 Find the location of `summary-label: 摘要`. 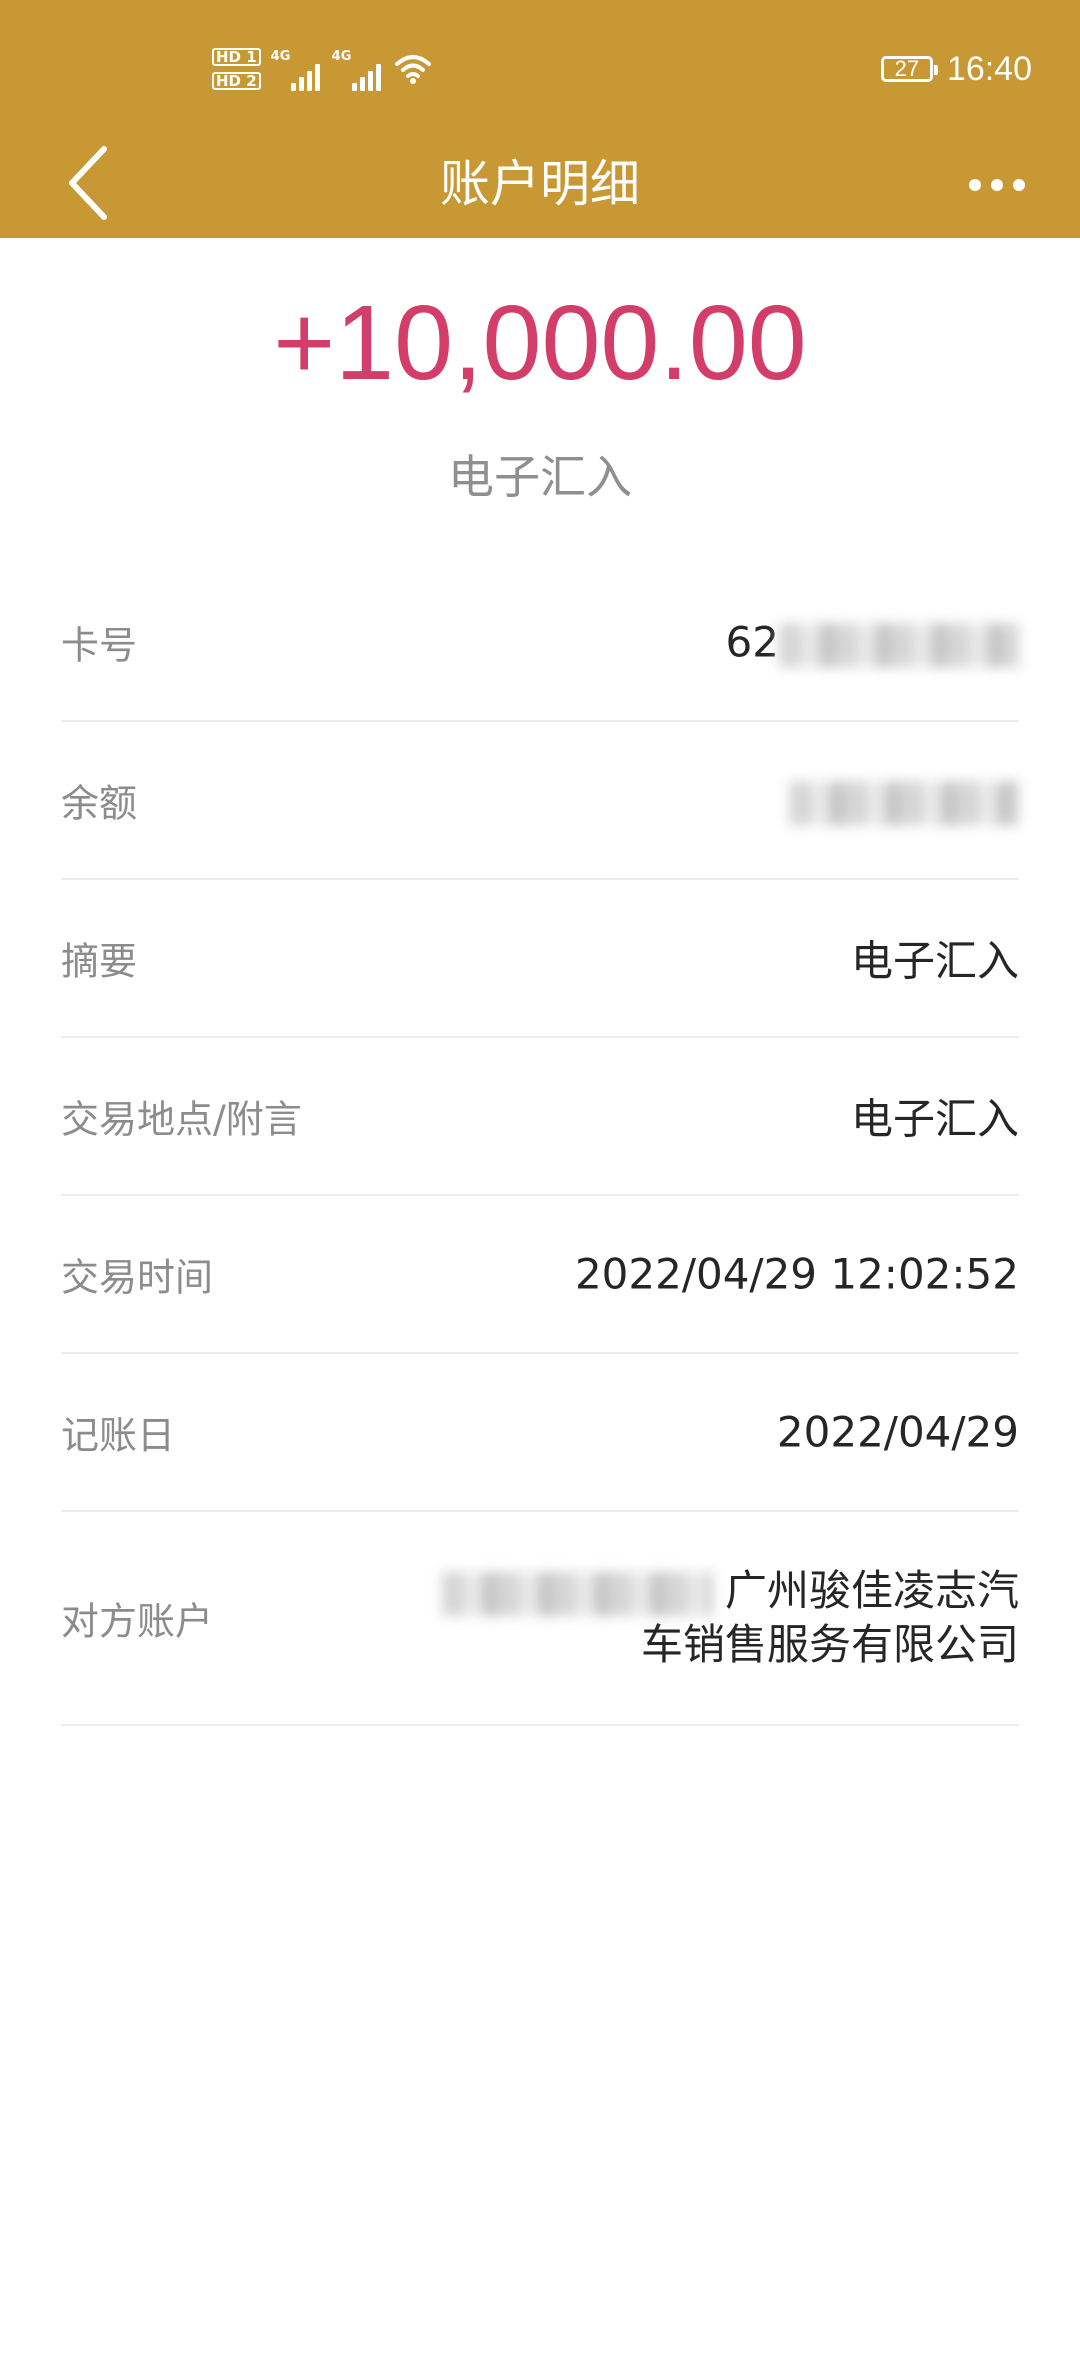

summary-label: 摘要 is located at coordinates (99, 961).